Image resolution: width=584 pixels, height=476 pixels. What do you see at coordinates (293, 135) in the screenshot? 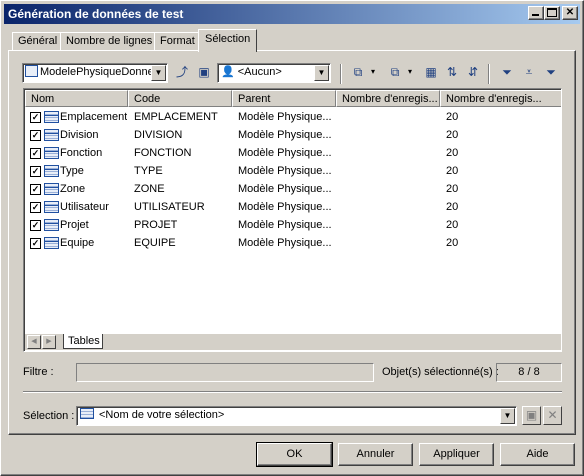
I see `table-row: ✓ Division DIVISION Modèle Physique... 20` at bounding box center [293, 135].